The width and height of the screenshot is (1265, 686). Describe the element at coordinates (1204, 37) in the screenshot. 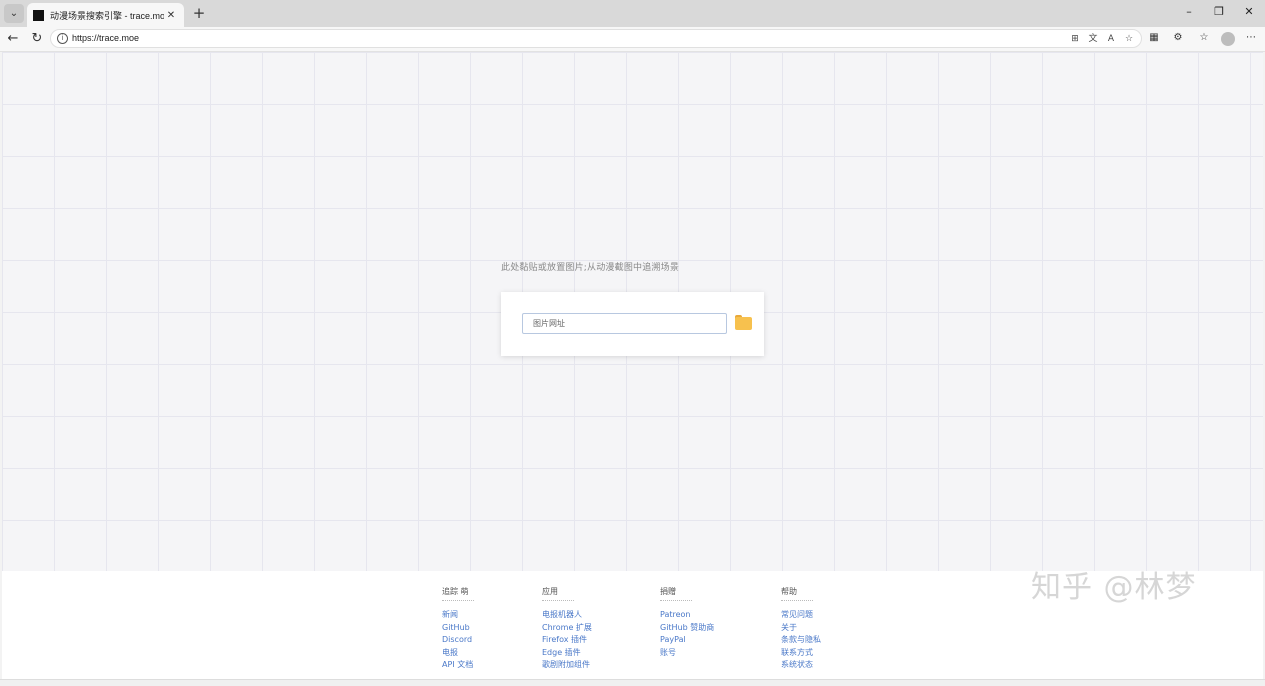

I see `favorites-icon: ☆` at that location.